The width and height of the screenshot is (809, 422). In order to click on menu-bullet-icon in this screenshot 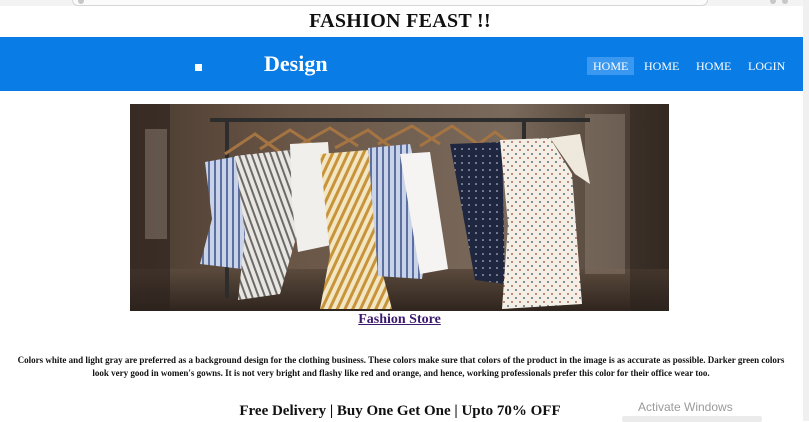, I will do `click(198, 67)`.